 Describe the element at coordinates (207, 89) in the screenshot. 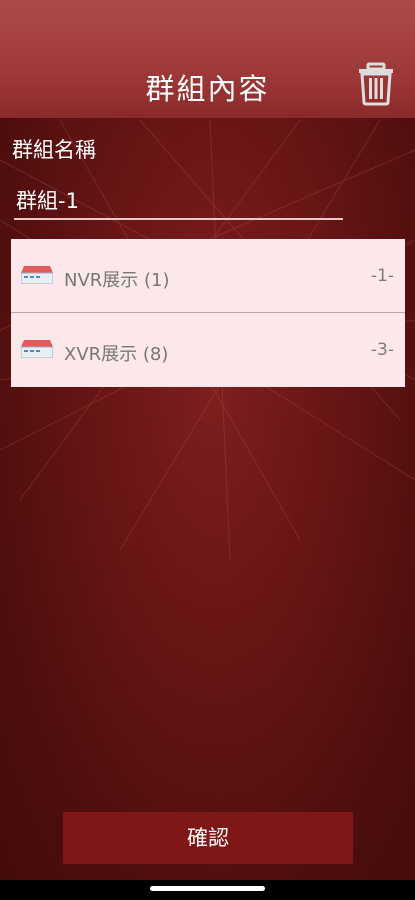

I see `page-title: 群組內容` at that location.